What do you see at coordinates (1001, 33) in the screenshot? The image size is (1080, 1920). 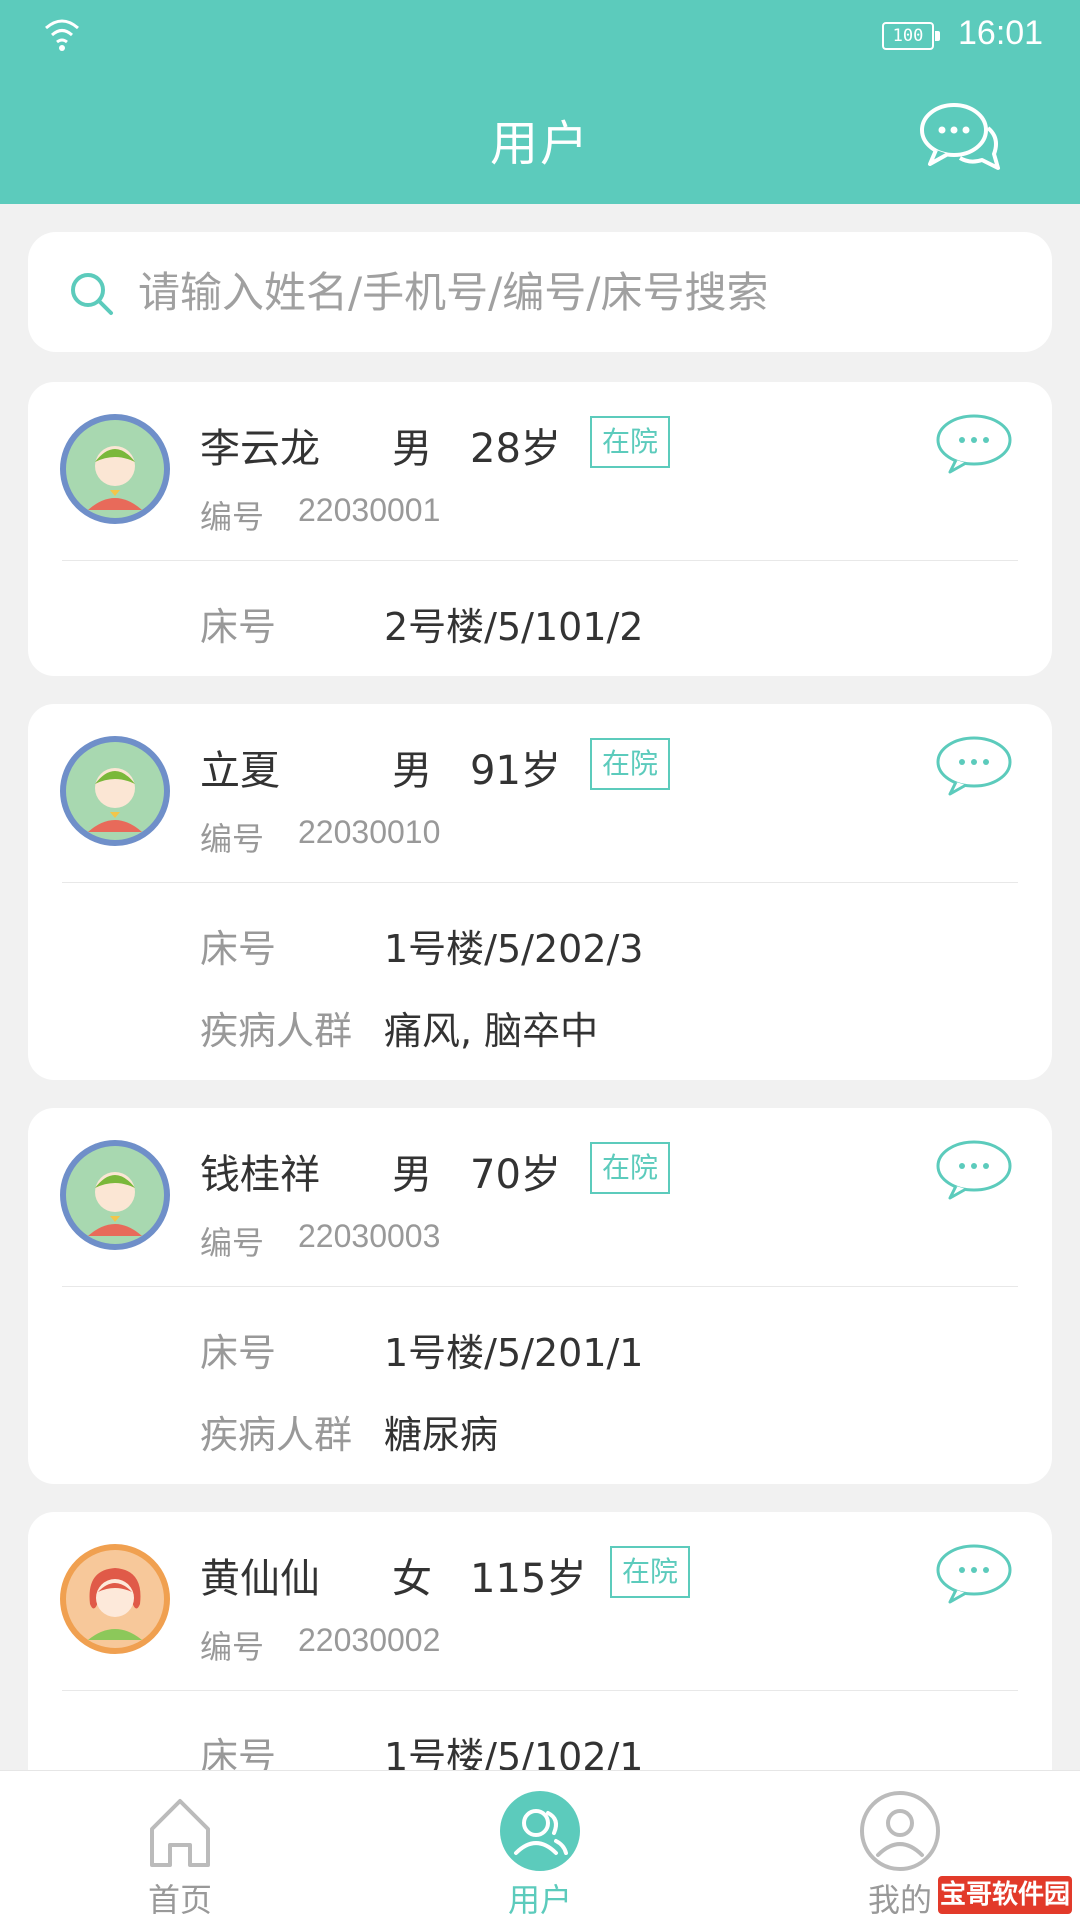 I see `status-time: 16:01` at bounding box center [1001, 33].